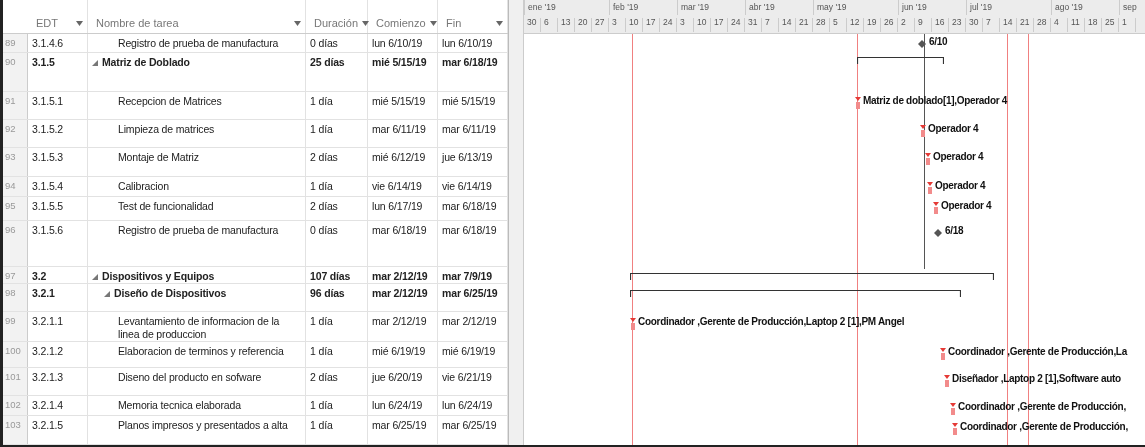  What do you see at coordinates (403, 106) in the screenshot?
I see `start-cell: mié 5/15/19` at bounding box center [403, 106].